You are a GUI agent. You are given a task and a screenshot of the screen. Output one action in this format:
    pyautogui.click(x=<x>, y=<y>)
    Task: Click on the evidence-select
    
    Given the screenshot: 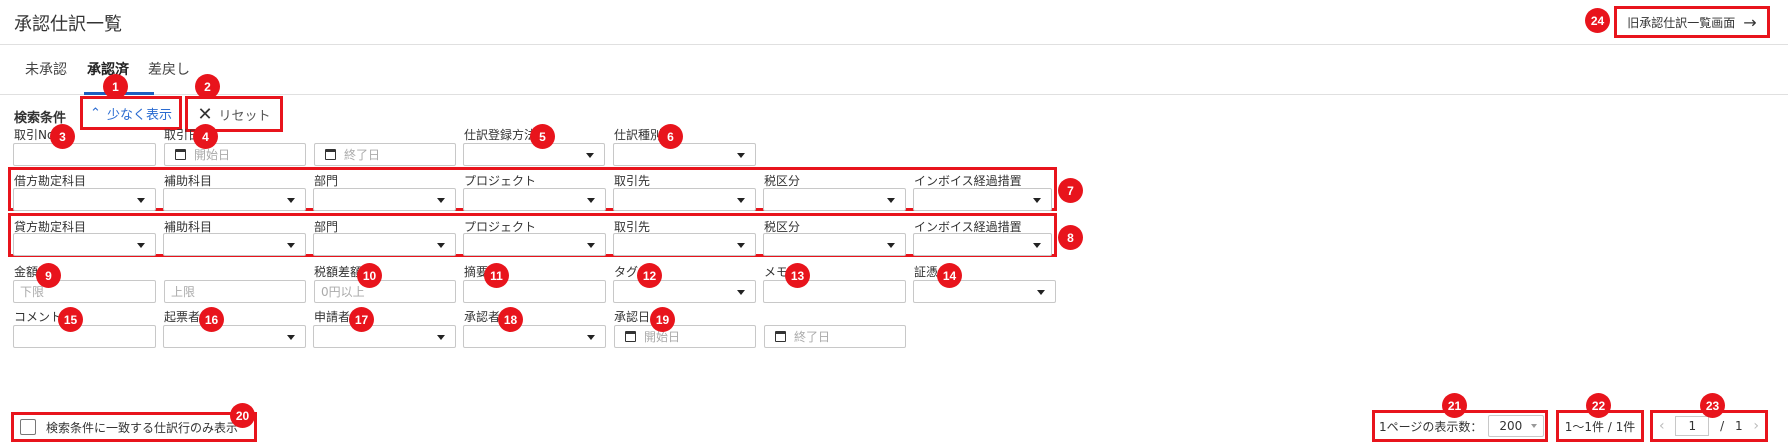 What is the action you would take?
    pyautogui.click(x=984, y=291)
    